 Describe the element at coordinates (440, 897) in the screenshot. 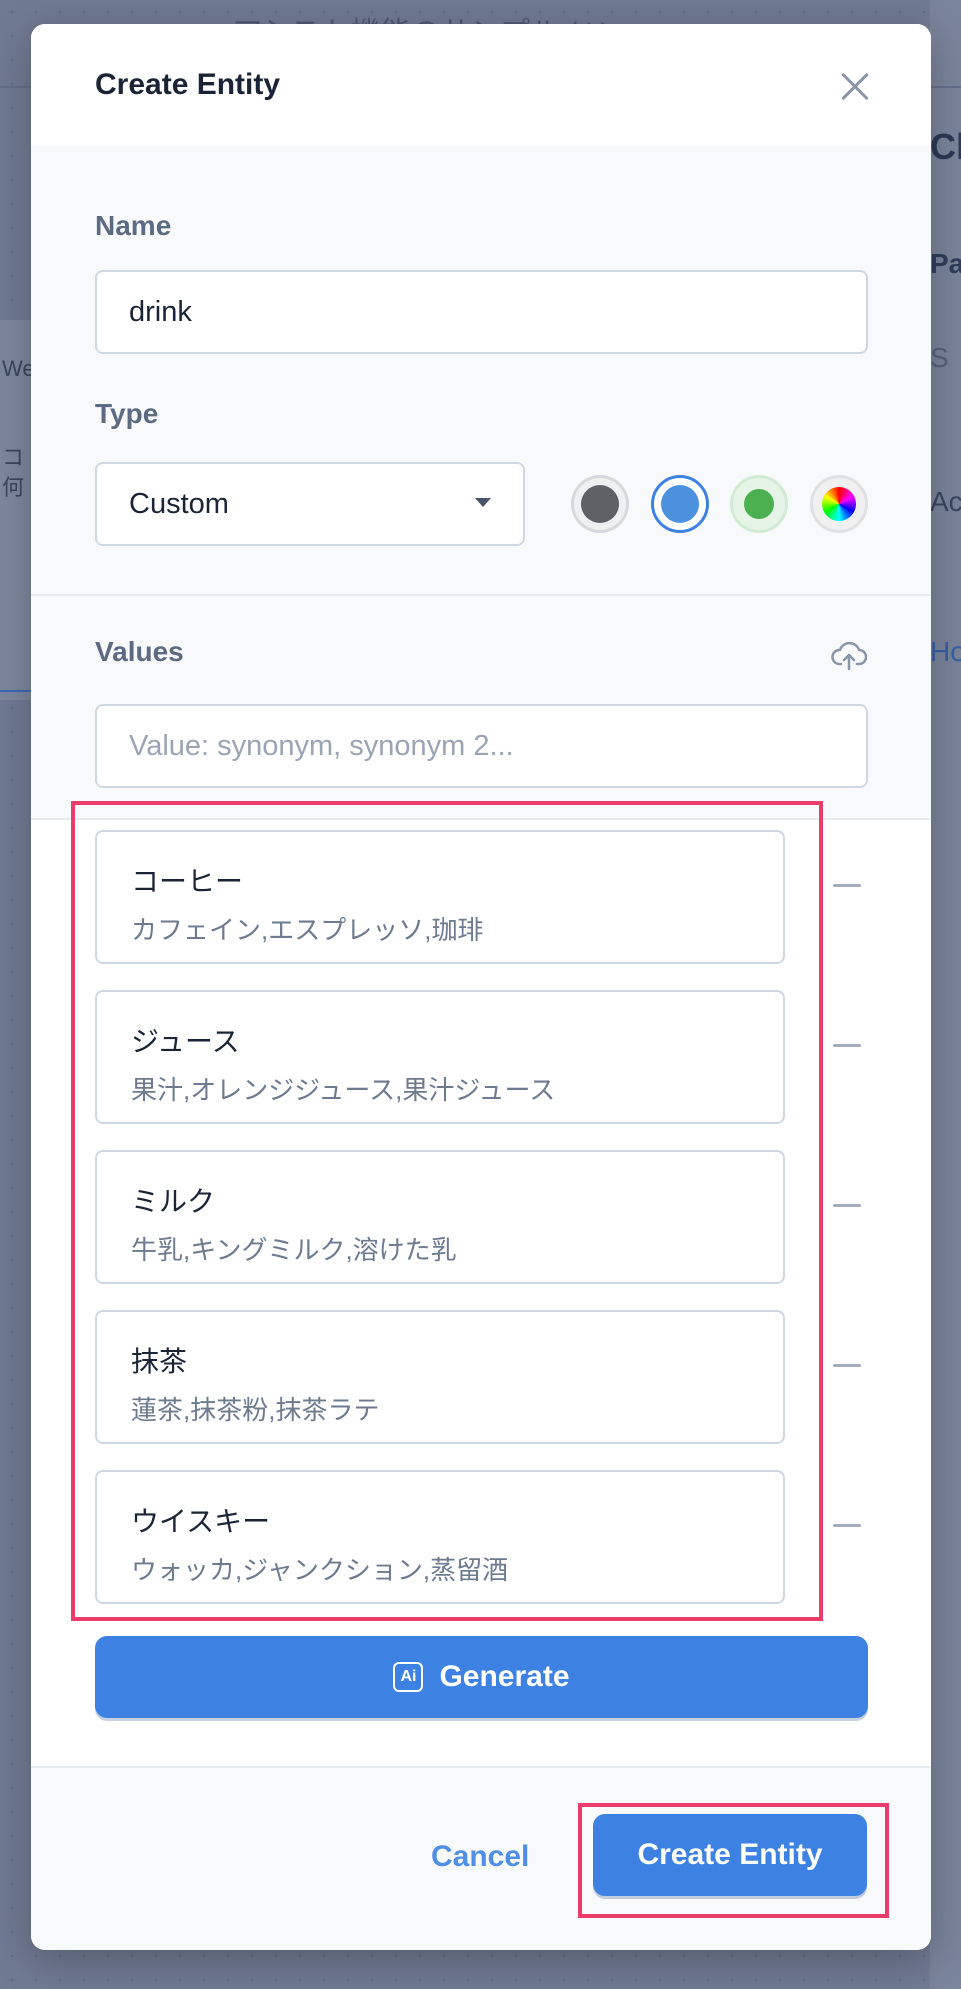

I see `value-item: コーヒー カフェイン,エスプレッソ,珈琲` at that location.